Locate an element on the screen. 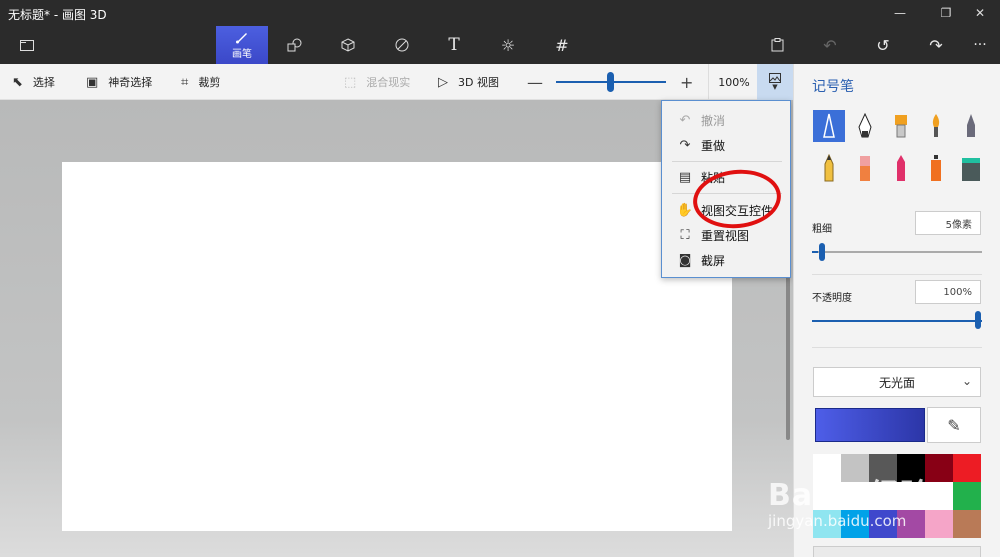 The height and width of the screenshot is (557, 1000). history-icon: ↺ is located at coordinates (883, 45).